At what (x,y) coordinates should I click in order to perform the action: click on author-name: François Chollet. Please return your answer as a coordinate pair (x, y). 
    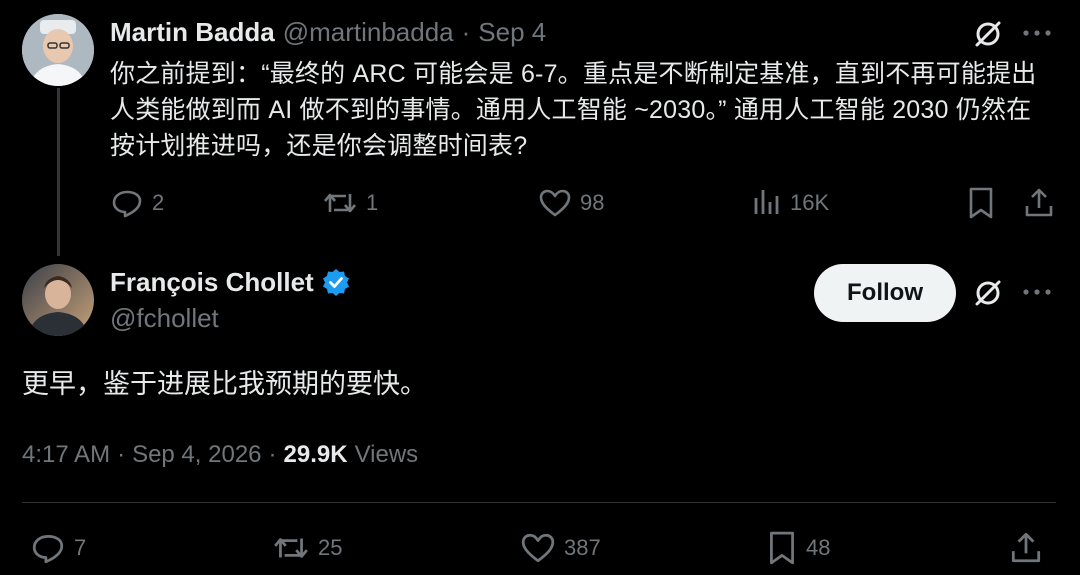
    Looking at the image, I should click on (212, 282).